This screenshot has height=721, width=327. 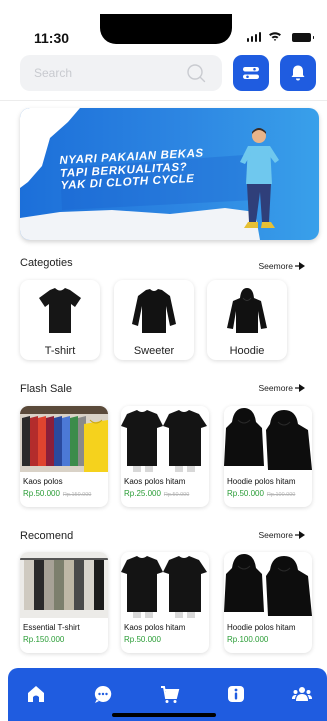 I want to click on product-name: Kaos polos, so click(x=43, y=481).